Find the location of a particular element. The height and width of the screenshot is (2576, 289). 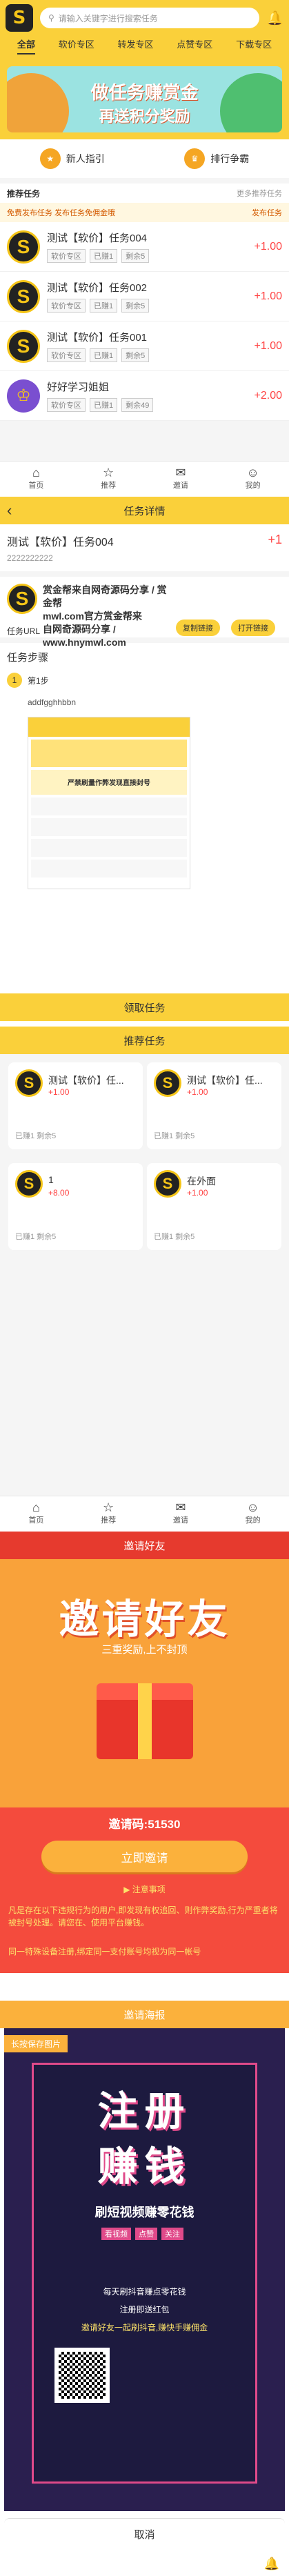

notice-bar: 免费发布任务 发布任务免佣金哦 发布任务 is located at coordinates (144, 212).